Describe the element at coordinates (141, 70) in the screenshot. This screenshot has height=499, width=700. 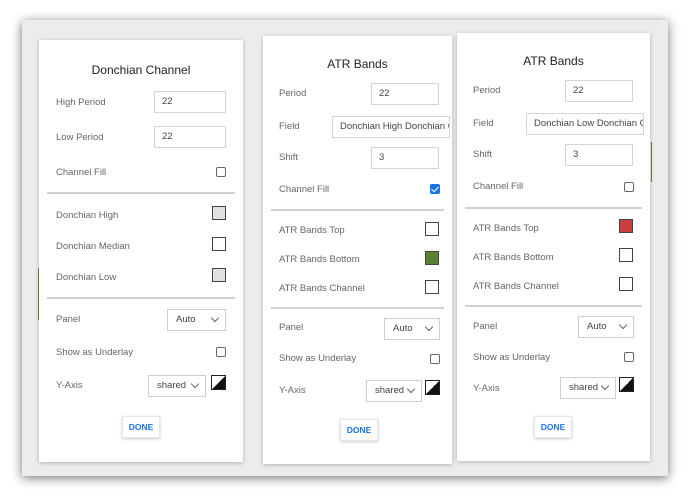
I see `dialog-title: Donchian Channel` at that location.